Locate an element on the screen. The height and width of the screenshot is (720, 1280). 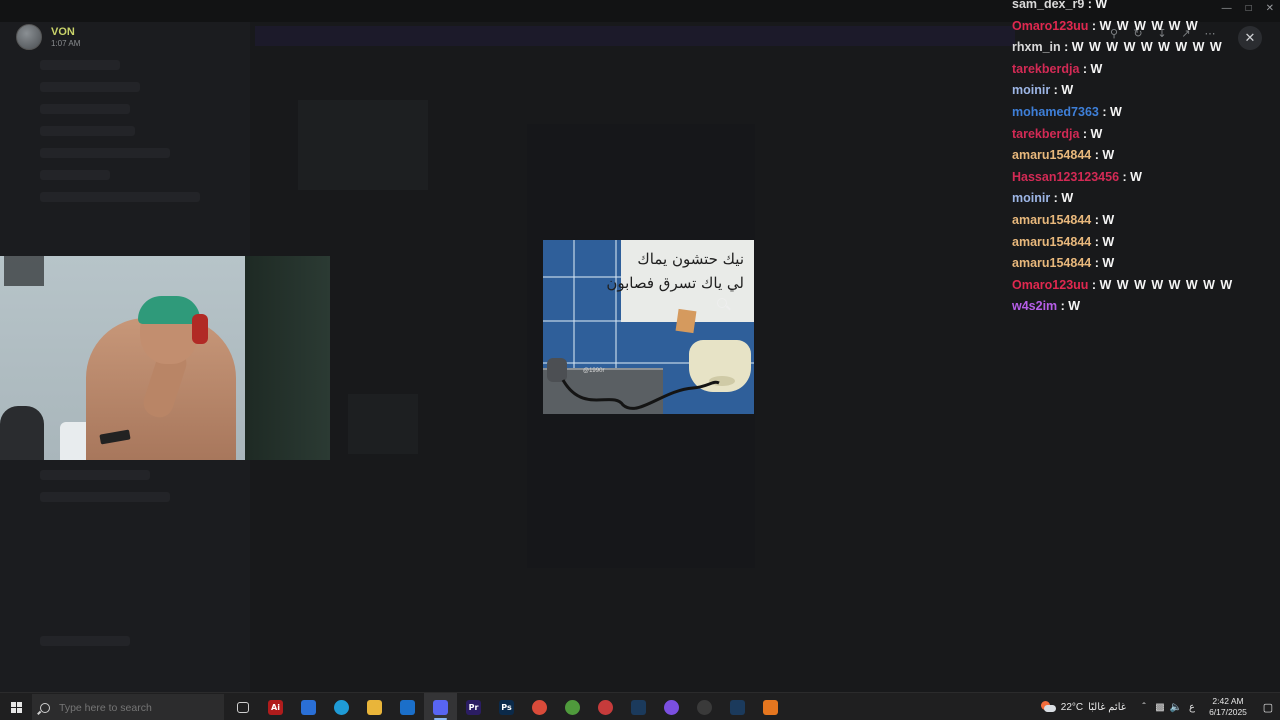
windows-icon is located at coordinates (16, 707).